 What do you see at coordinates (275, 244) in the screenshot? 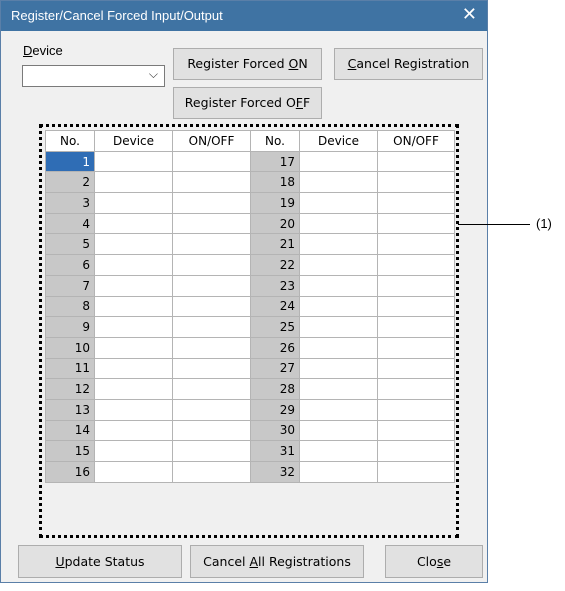
I see `row-number-cell: 21` at bounding box center [275, 244].